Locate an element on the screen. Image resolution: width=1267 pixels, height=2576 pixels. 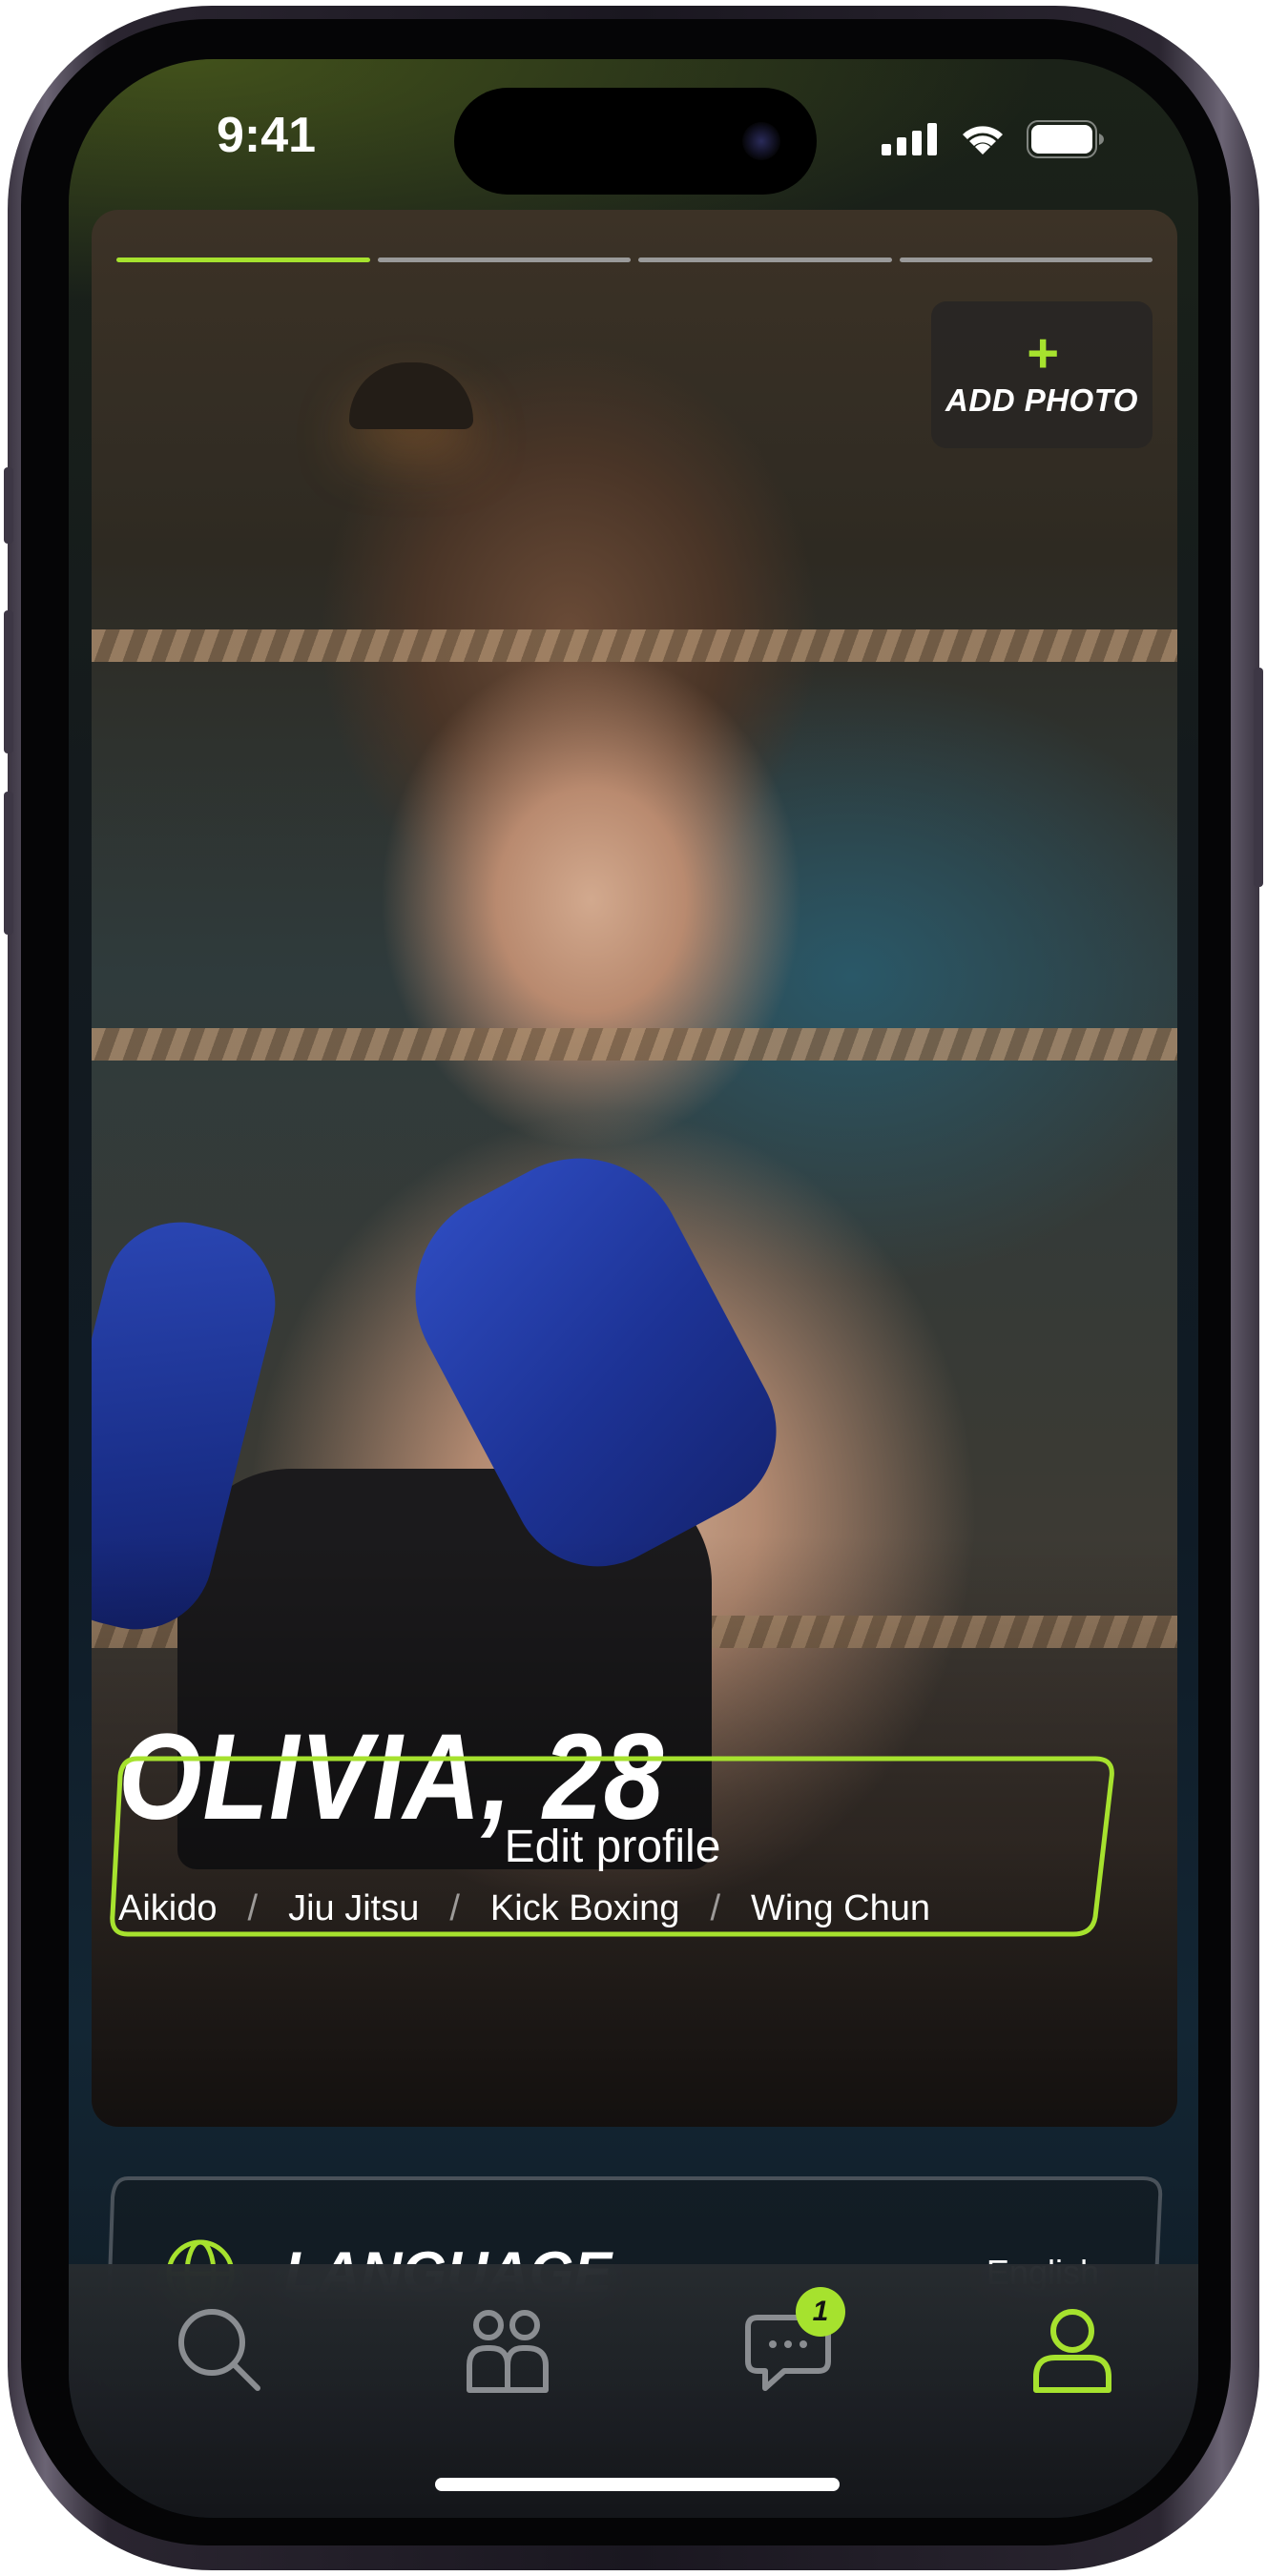
search-icon is located at coordinates (219, 2350).